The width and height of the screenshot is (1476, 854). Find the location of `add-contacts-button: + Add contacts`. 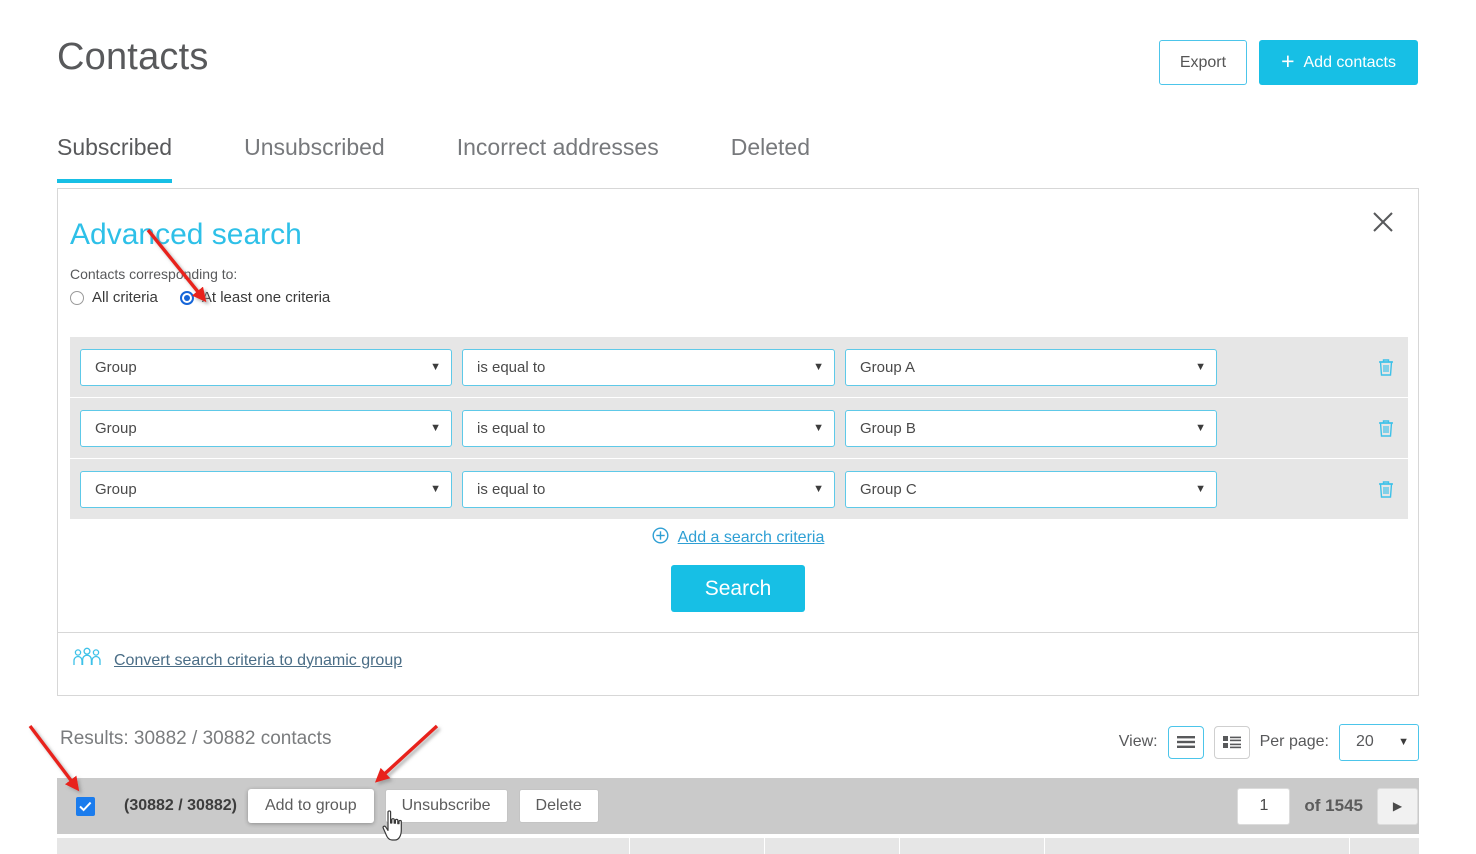

add-contacts-button: + Add contacts is located at coordinates (1338, 62).